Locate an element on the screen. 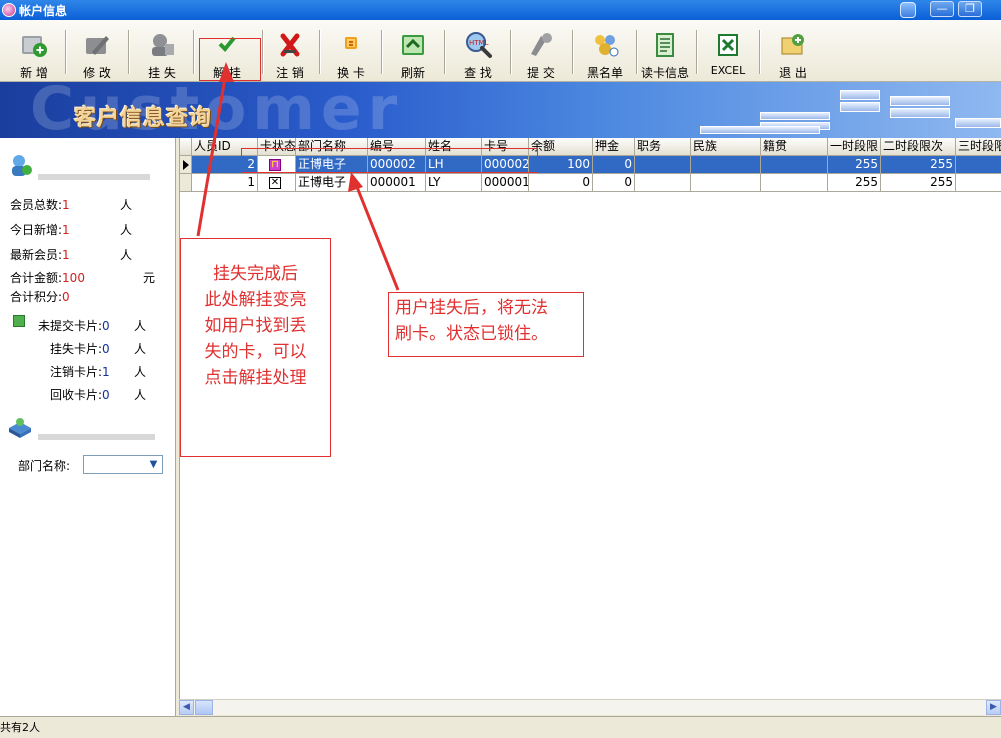 This screenshot has width=1001, height=738. column-header-deposit: 押金 is located at coordinates (614, 147).